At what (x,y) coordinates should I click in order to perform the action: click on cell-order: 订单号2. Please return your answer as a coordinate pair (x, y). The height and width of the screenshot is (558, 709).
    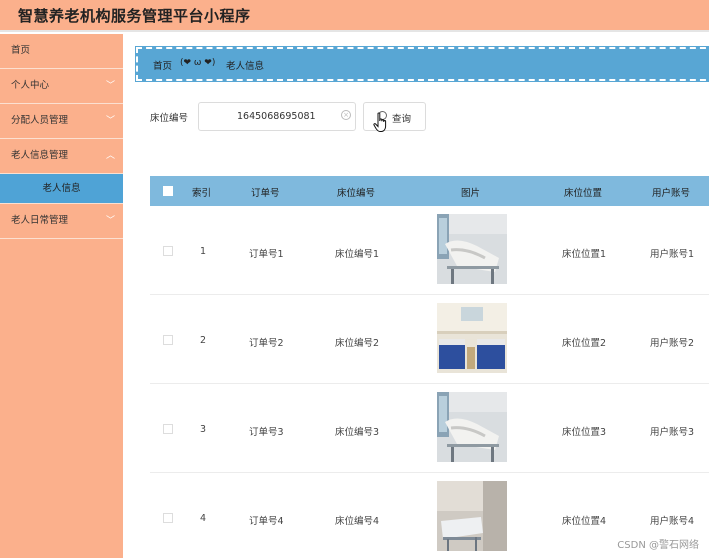
    Looking at the image, I should click on (266, 343).